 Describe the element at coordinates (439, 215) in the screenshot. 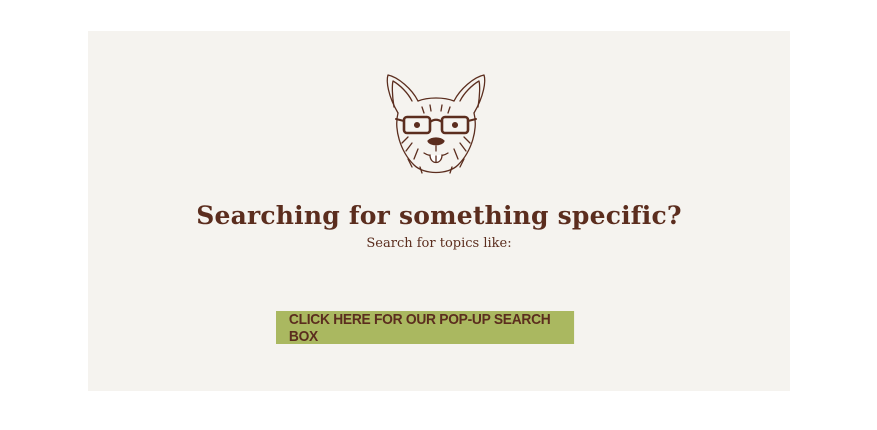

I see `search-headline: Searching for something specific?` at that location.